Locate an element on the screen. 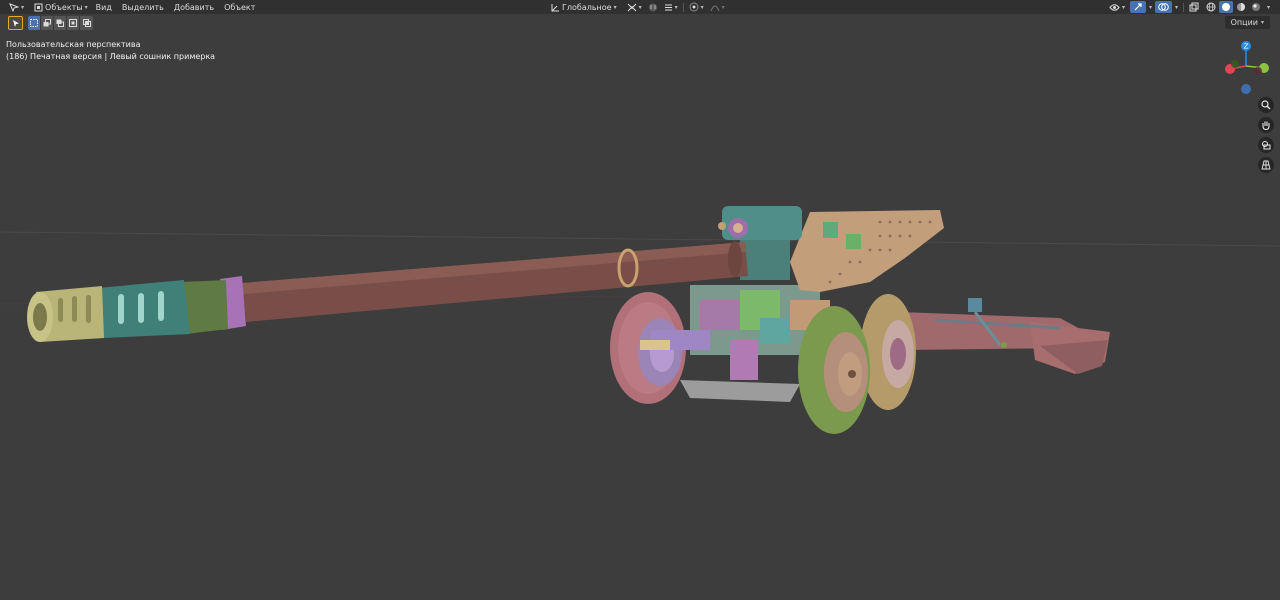  selection-mode-group is located at coordinates (60, 23).